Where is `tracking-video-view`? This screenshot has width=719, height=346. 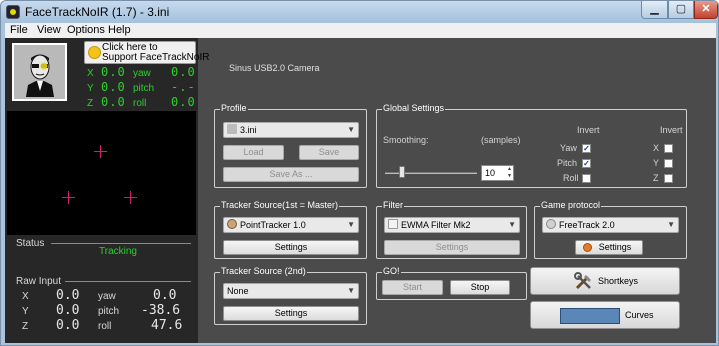 tracking-video-view is located at coordinates (101, 173).